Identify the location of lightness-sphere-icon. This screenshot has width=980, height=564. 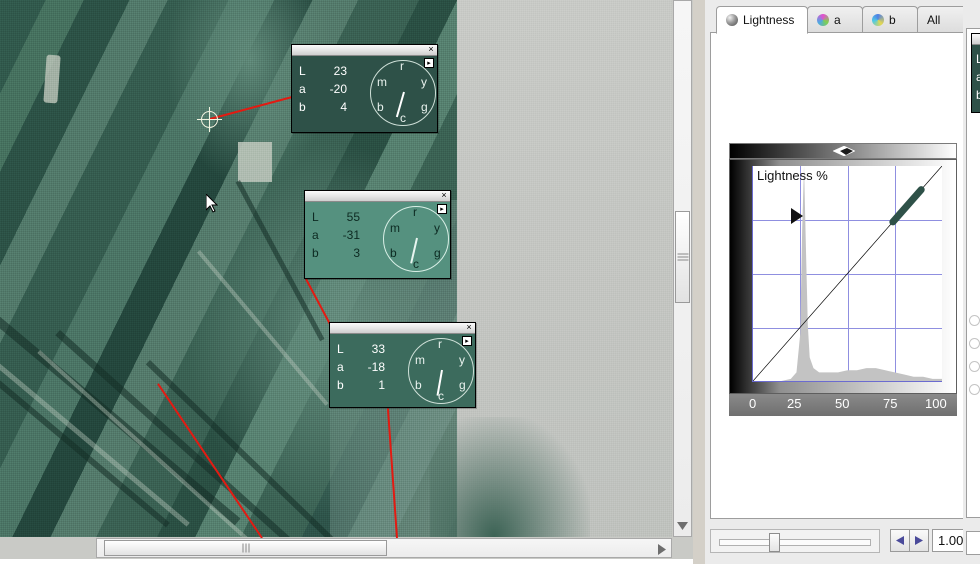
(732, 20).